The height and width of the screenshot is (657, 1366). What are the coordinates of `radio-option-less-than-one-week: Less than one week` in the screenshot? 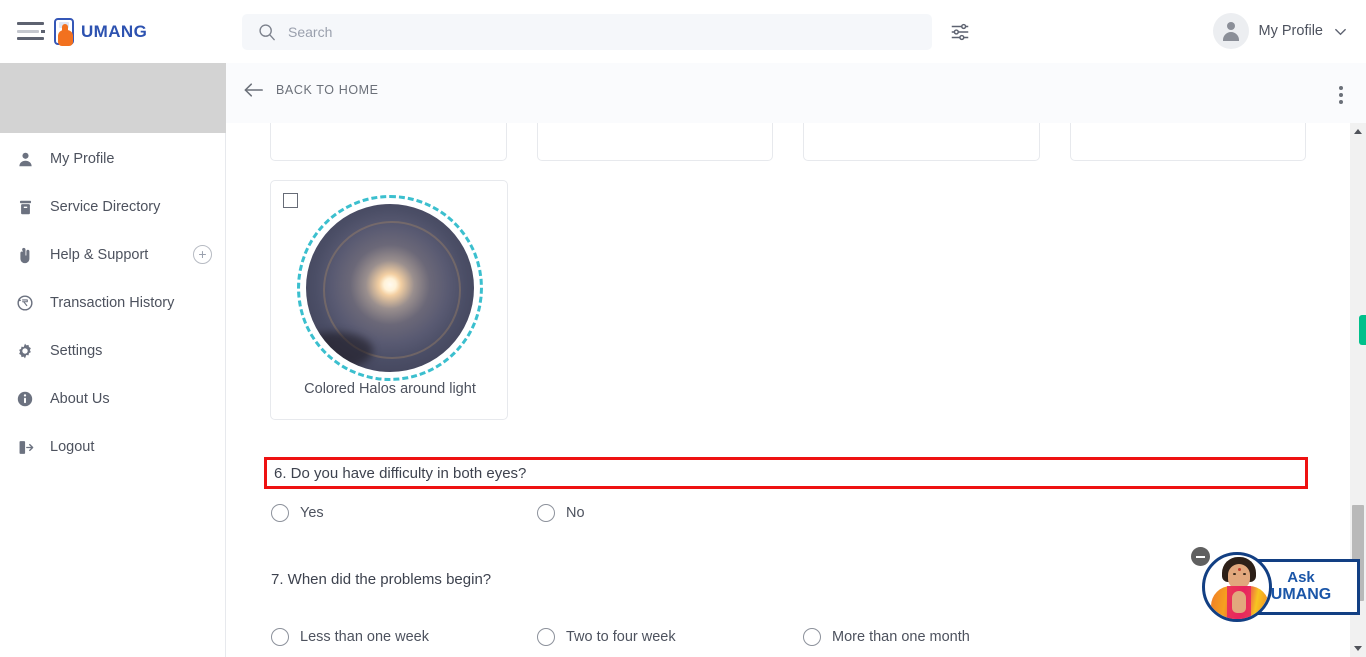 It's located at (404, 637).